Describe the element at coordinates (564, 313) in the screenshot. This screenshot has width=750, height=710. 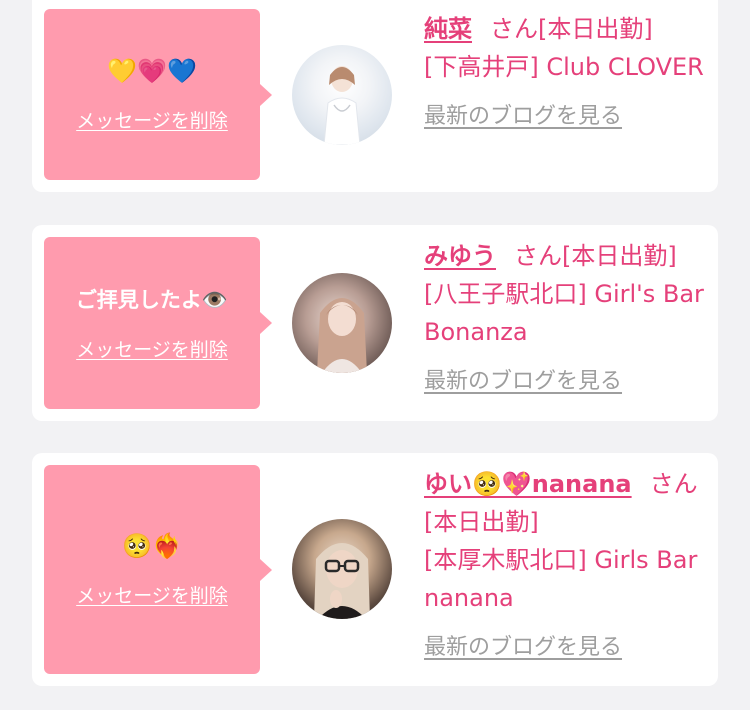
I see `shop-name: [八王子駅北口] Girl's Bar Bonanza` at that location.